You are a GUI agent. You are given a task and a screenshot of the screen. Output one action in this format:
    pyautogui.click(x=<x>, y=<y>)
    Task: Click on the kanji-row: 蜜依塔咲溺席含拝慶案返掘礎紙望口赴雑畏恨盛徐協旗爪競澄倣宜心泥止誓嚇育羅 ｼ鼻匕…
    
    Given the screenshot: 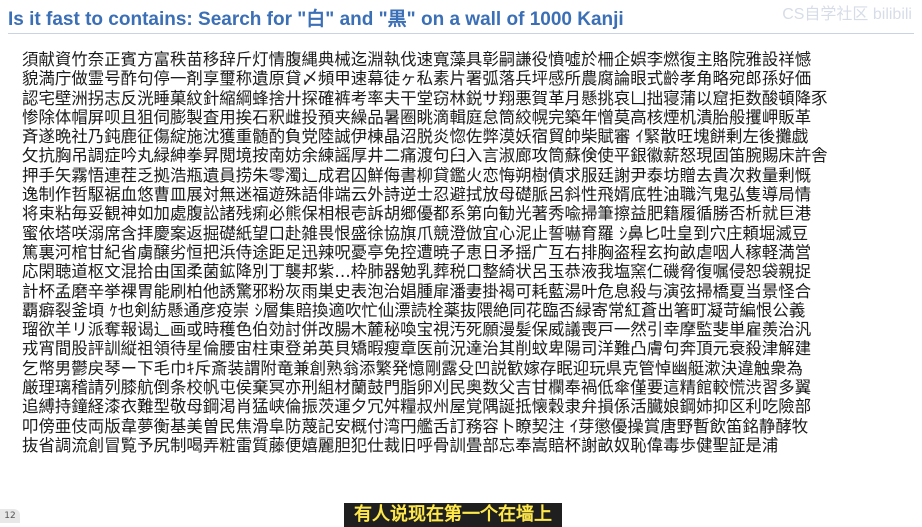 What is the action you would take?
    pyautogui.click(x=415, y=233)
    